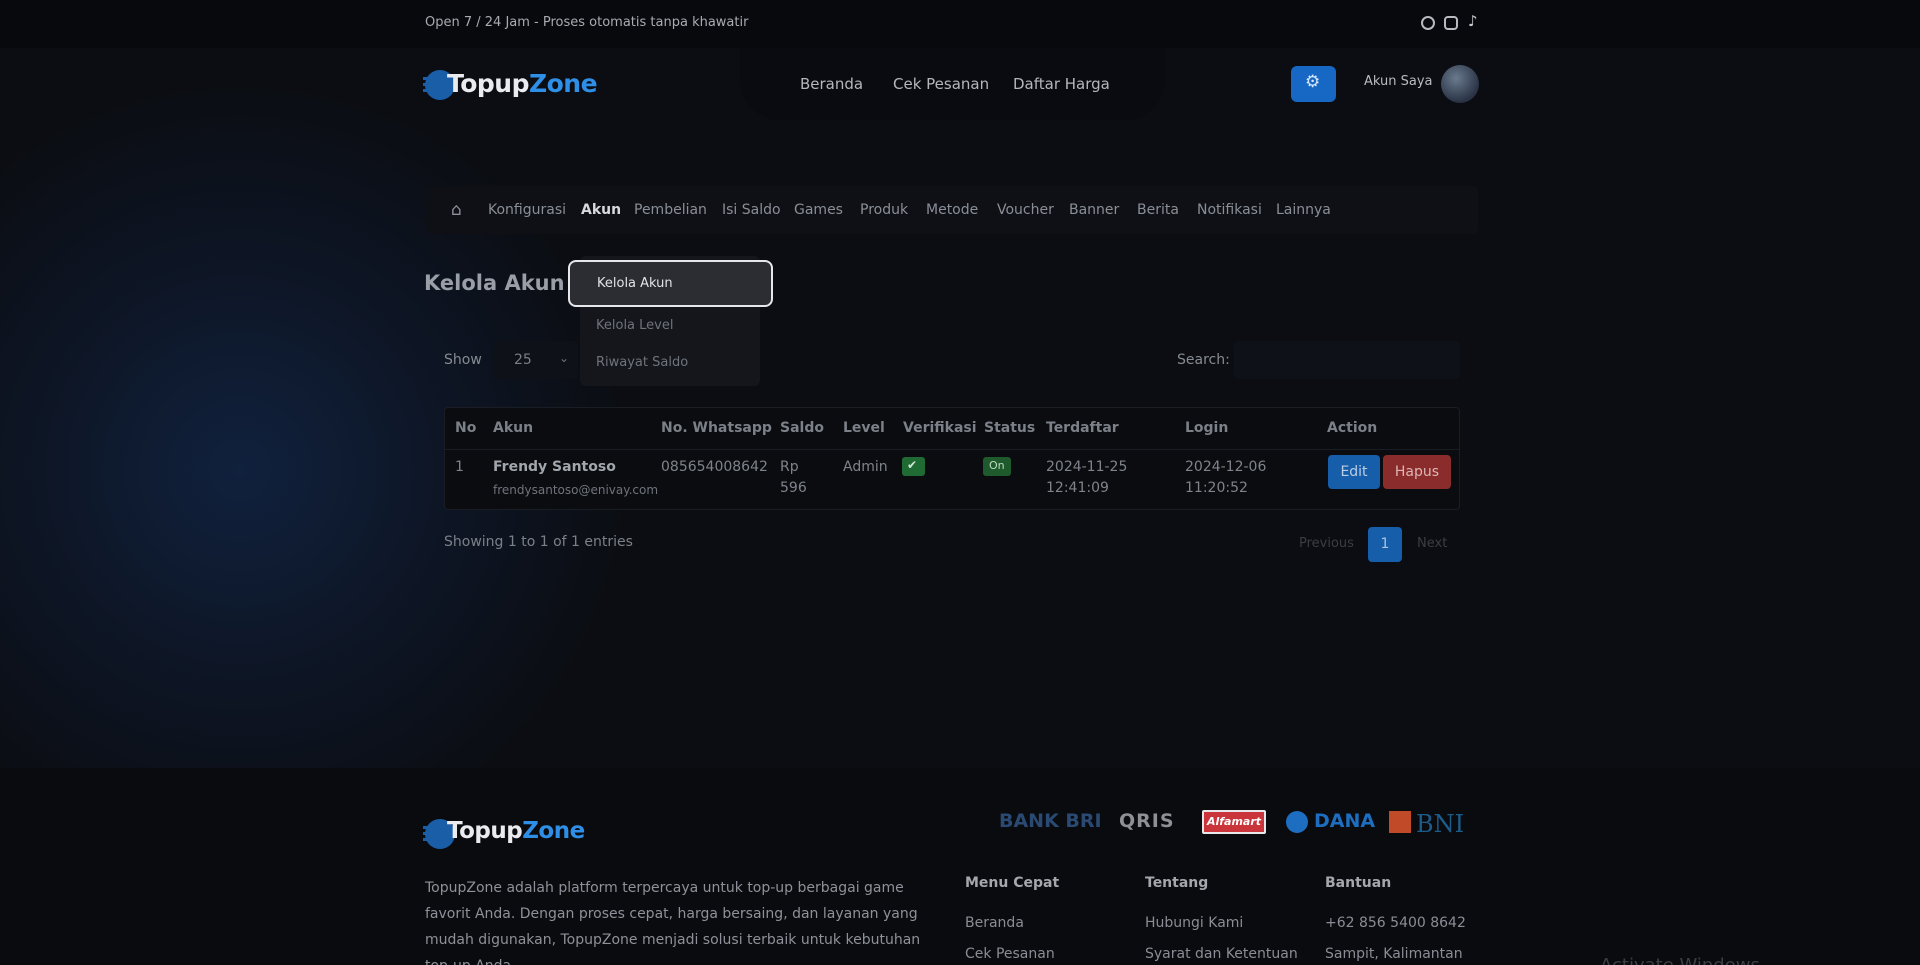  What do you see at coordinates (513, 428) in the screenshot?
I see `col-header-akun: Akun` at bounding box center [513, 428].